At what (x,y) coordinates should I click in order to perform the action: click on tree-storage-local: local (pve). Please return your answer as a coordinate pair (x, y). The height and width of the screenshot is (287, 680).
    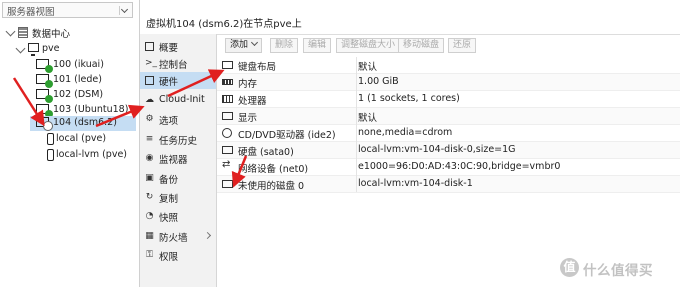
    Looking at the image, I should click on (69, 139).